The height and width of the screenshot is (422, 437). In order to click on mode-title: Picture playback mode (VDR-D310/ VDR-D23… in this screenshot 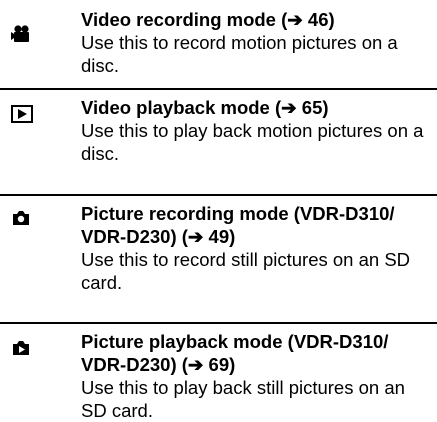, I will do `click(235, 353)`.